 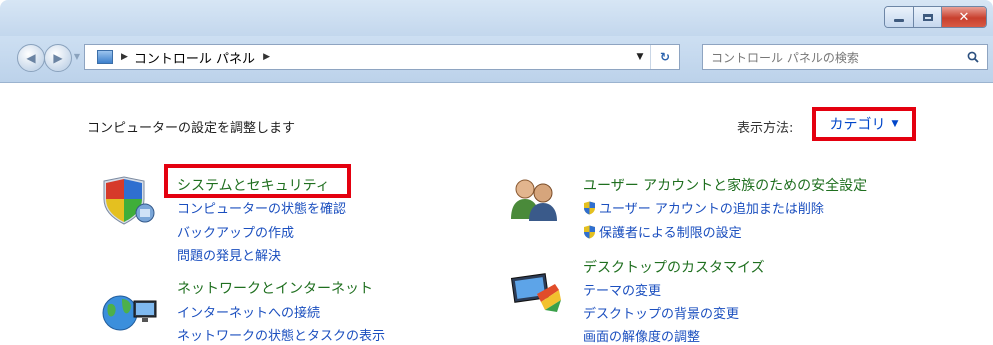 I want to click on maximize-button, so click(x=928, y=17).